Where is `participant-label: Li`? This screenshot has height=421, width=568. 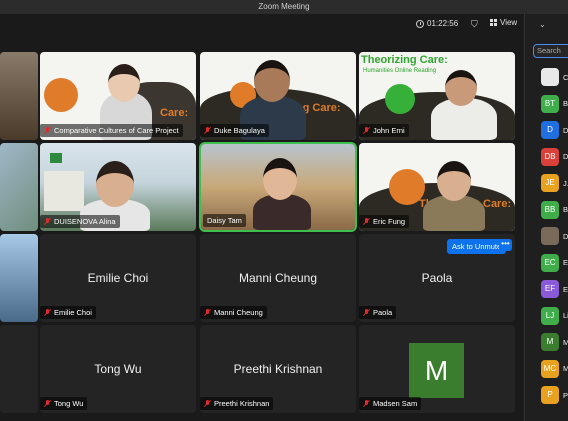
participant-label: Li is located at coordinates (565, 315).